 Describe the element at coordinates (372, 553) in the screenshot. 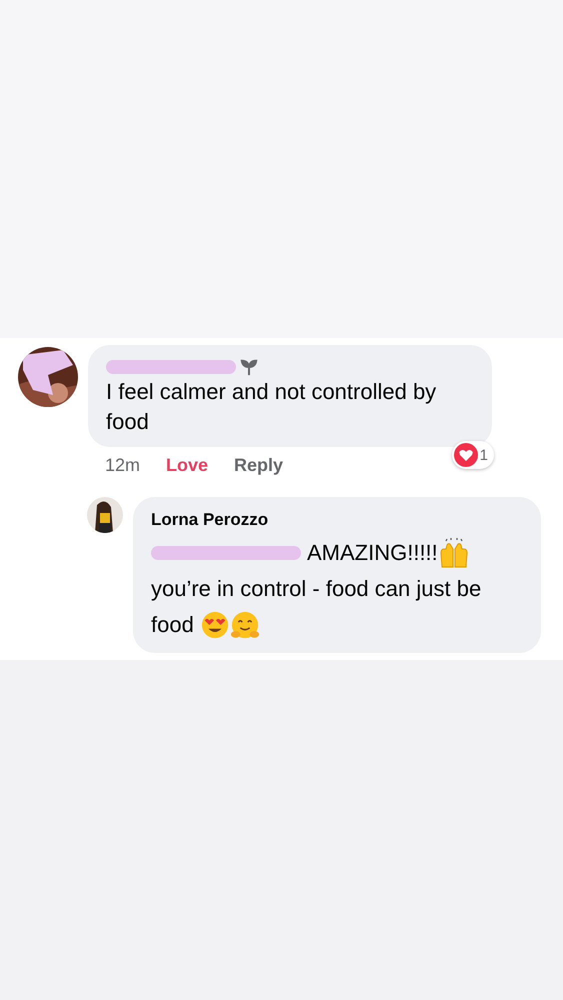

I see `reply-text: AMAZING!!!!!` at that location.